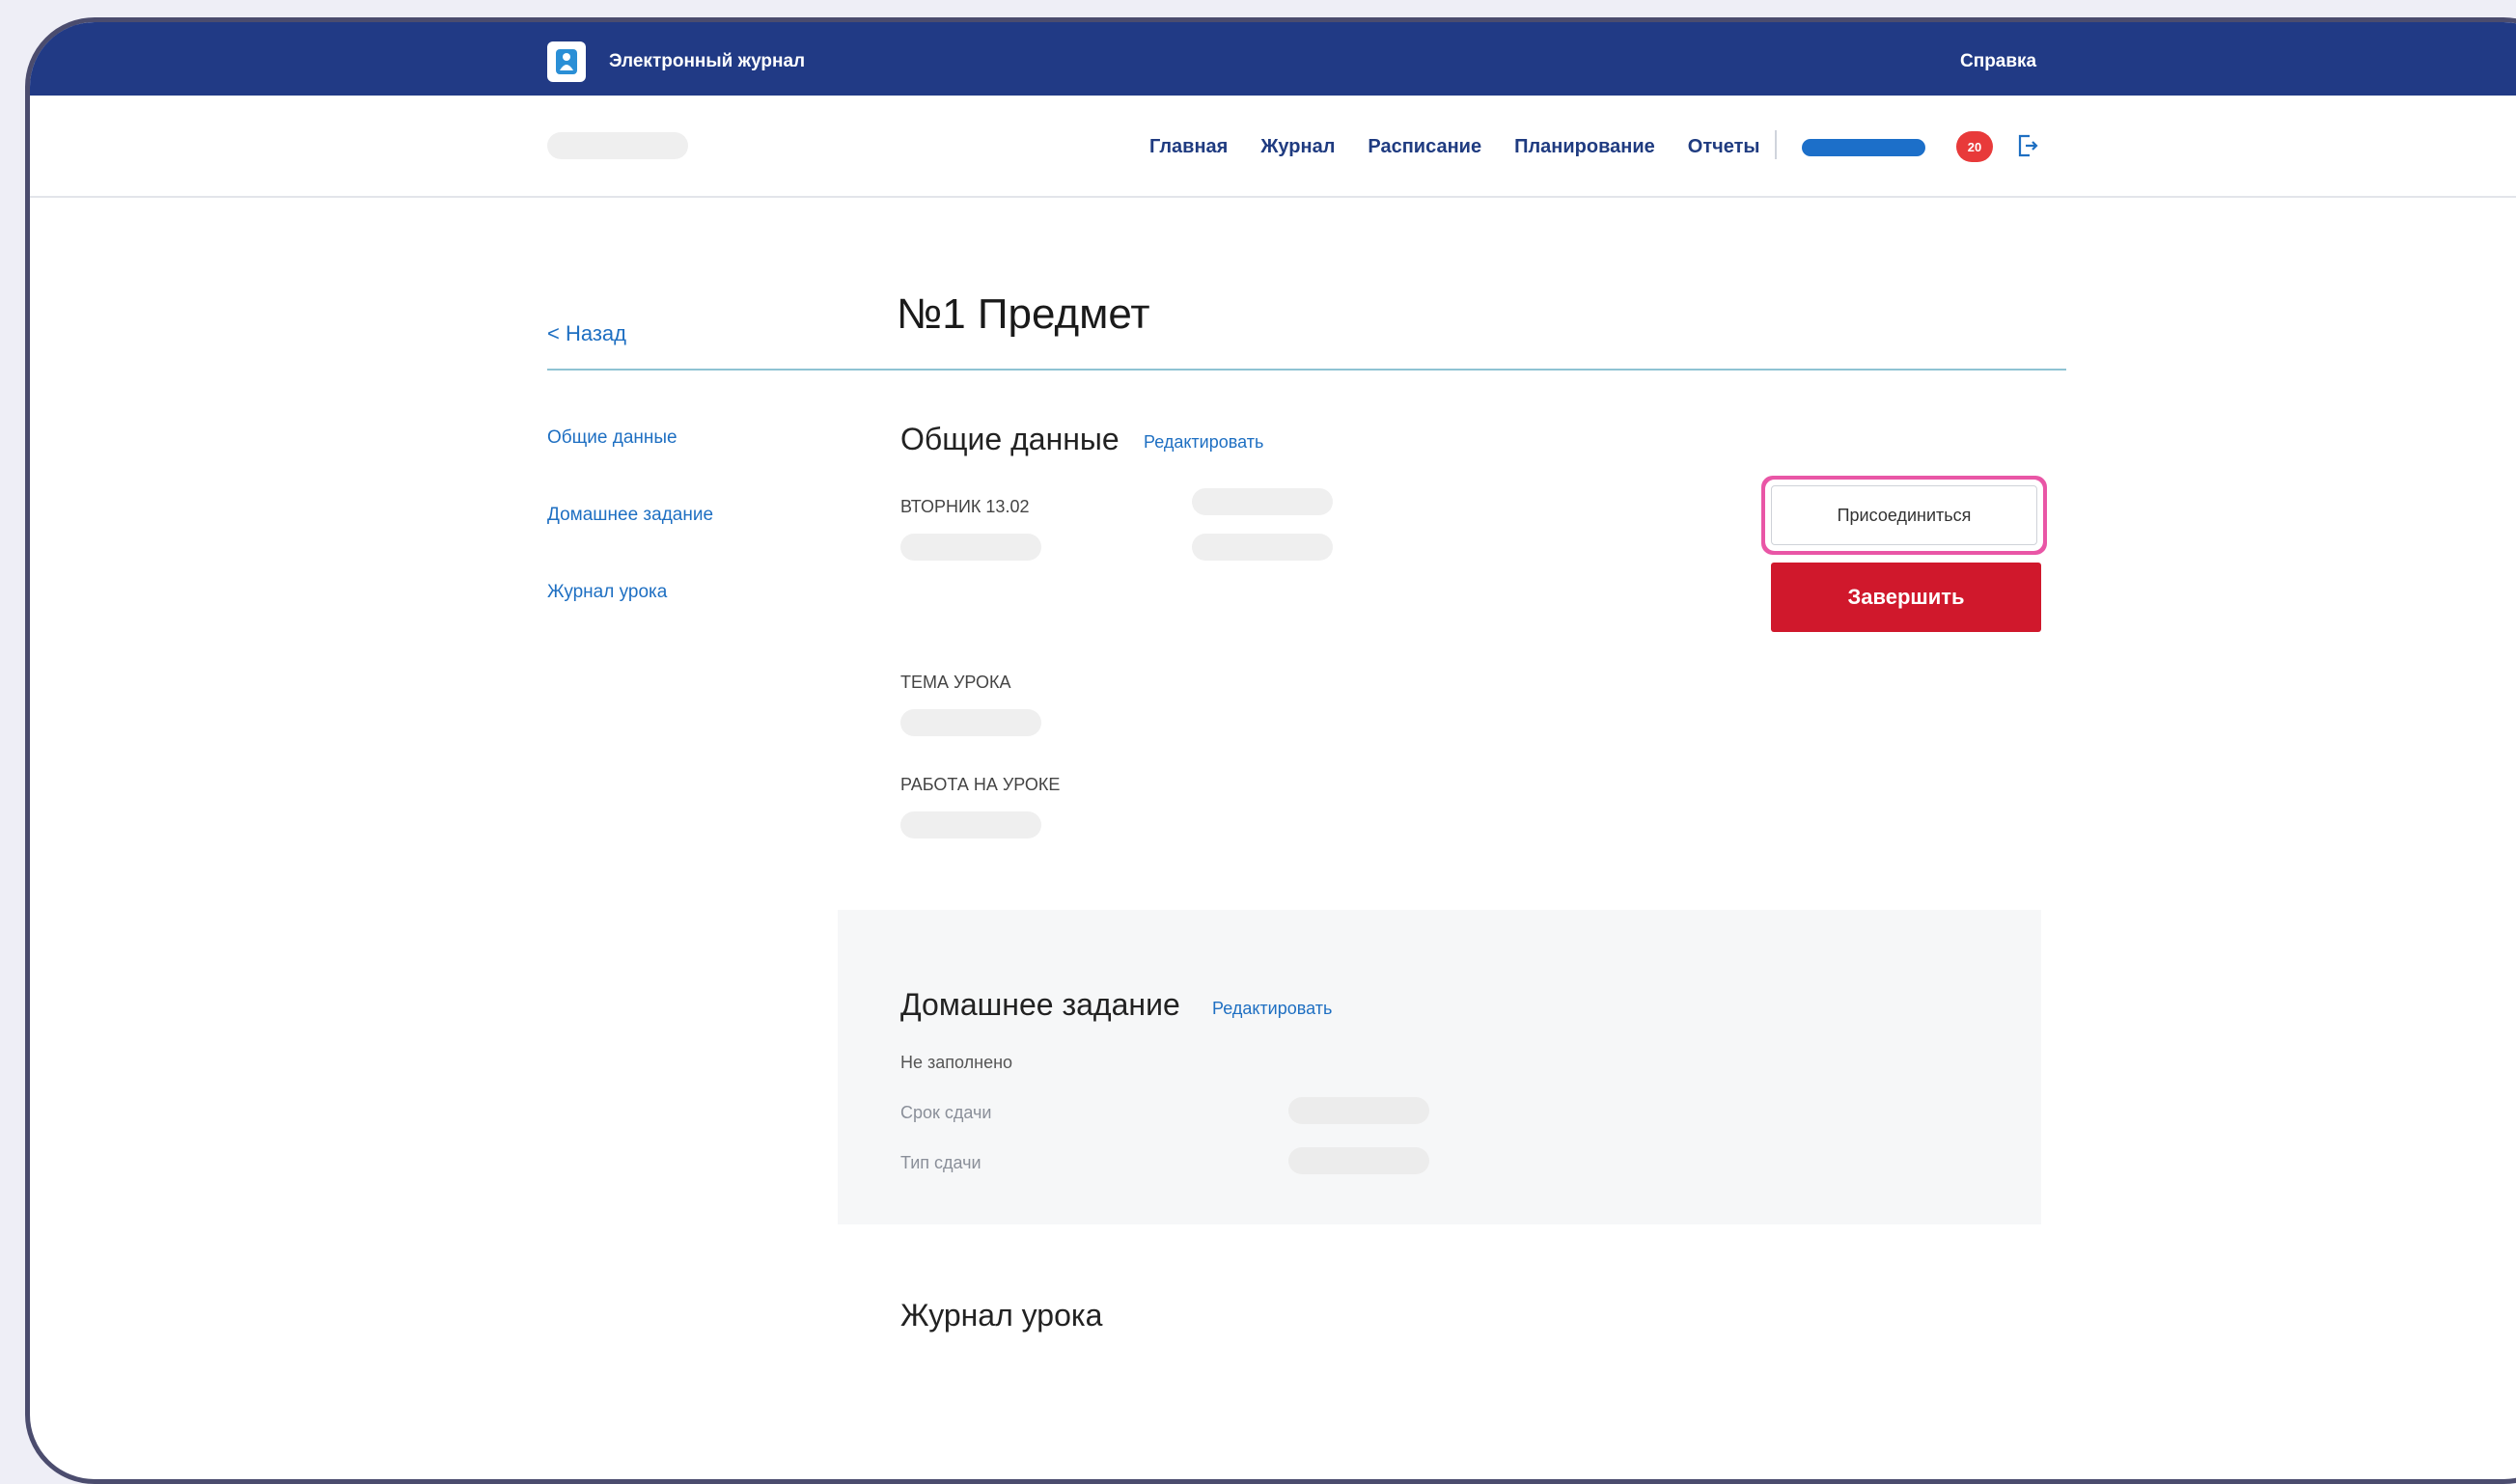 The height and width of the screenshot is (1484, 2516). What do you see at coordinates (970, 722) in the screenshot?
I see `lesson-topic-placeholder` at bounding box center [970, 722].